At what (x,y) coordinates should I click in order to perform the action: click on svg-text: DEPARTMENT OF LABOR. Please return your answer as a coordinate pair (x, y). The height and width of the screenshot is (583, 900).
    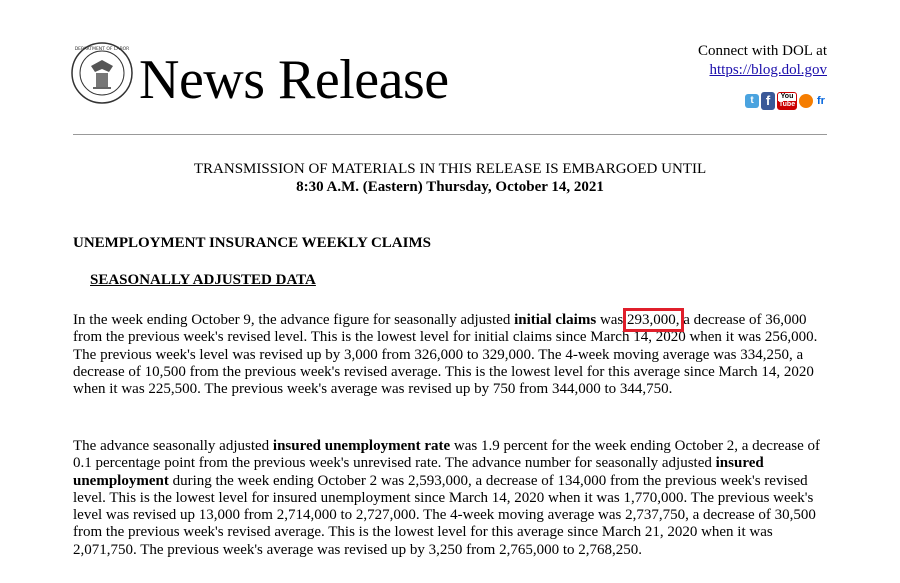
    Looking at the image, I should click on (102, 49).